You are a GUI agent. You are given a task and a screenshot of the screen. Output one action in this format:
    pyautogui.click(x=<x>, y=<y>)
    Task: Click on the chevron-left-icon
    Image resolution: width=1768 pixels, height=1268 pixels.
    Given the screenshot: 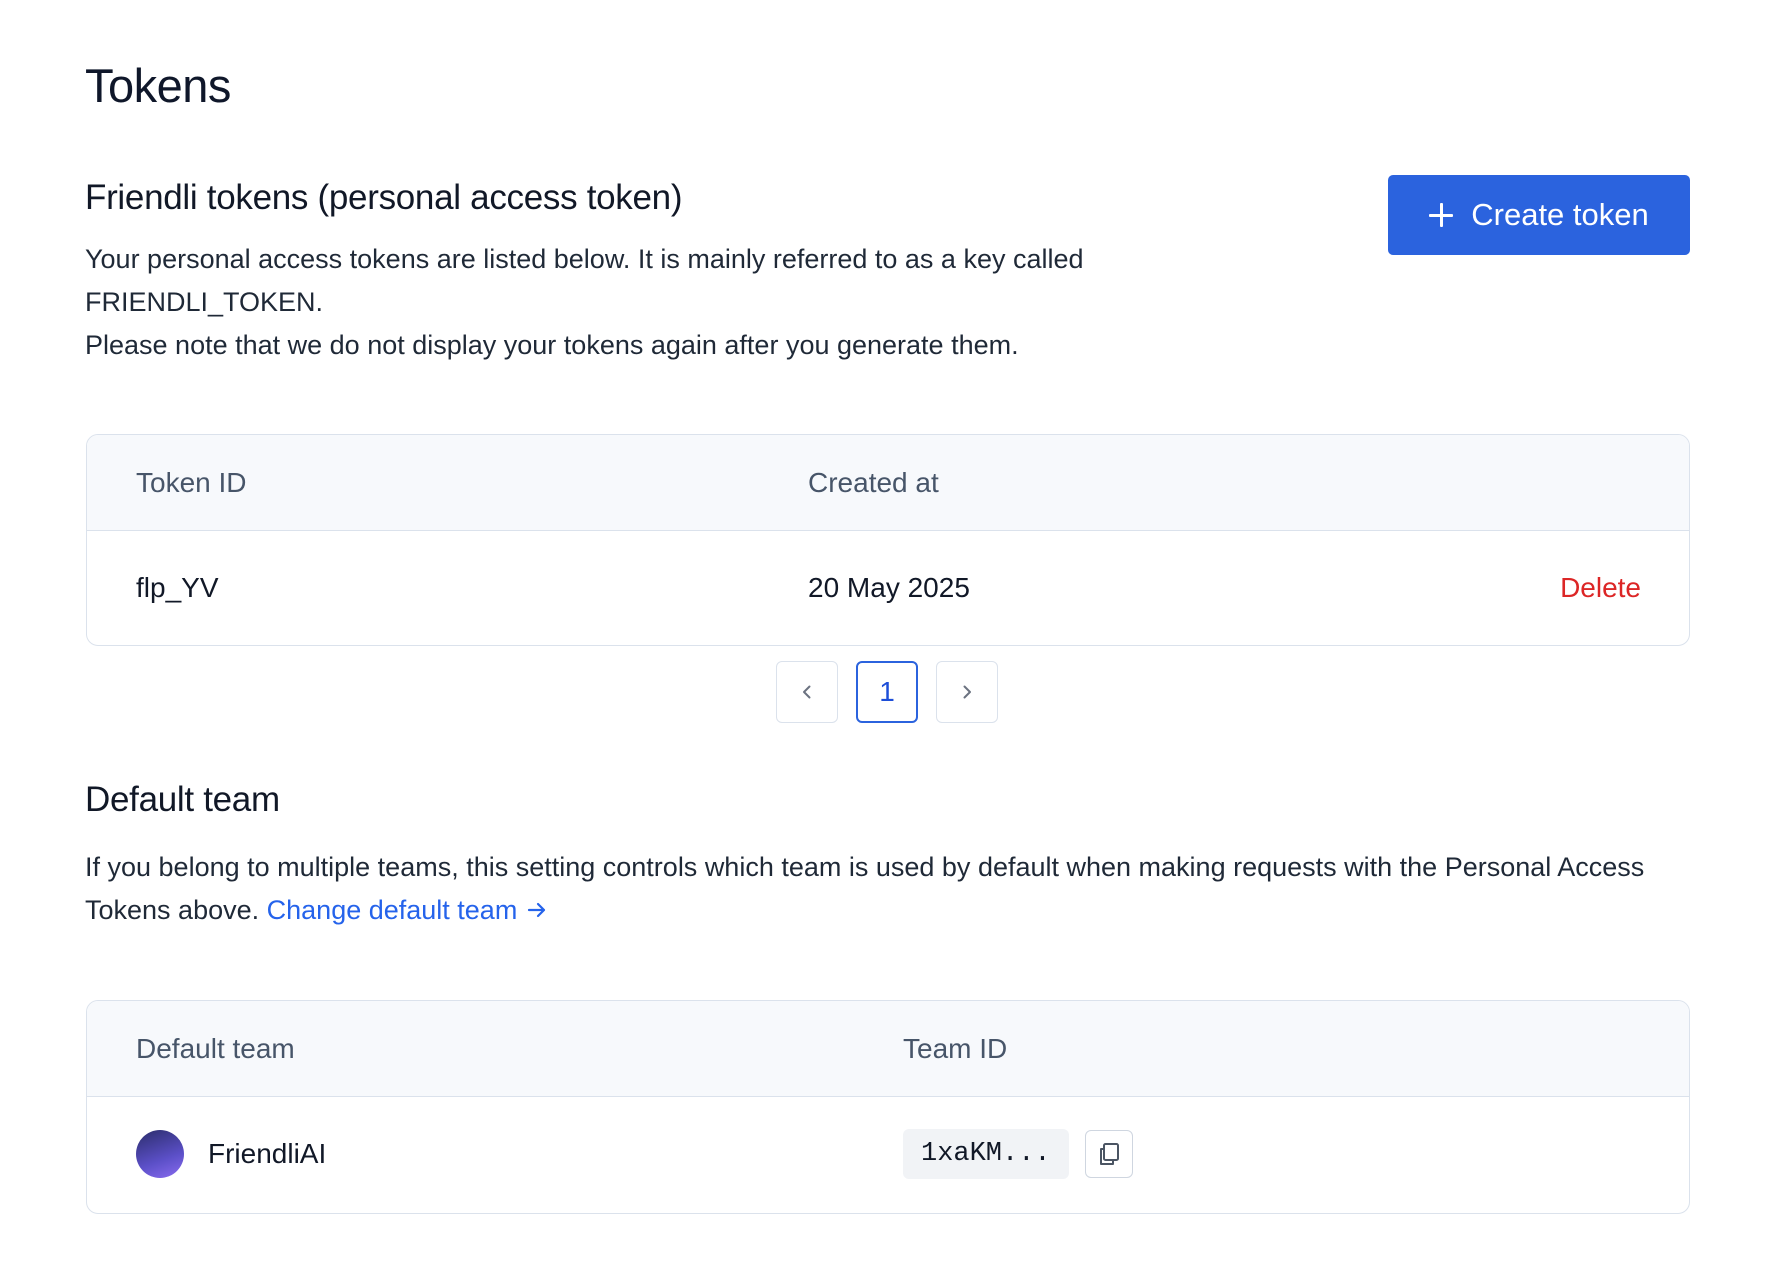 What is the action you would take?
    pyautogui.click(x=807, y=692)
    